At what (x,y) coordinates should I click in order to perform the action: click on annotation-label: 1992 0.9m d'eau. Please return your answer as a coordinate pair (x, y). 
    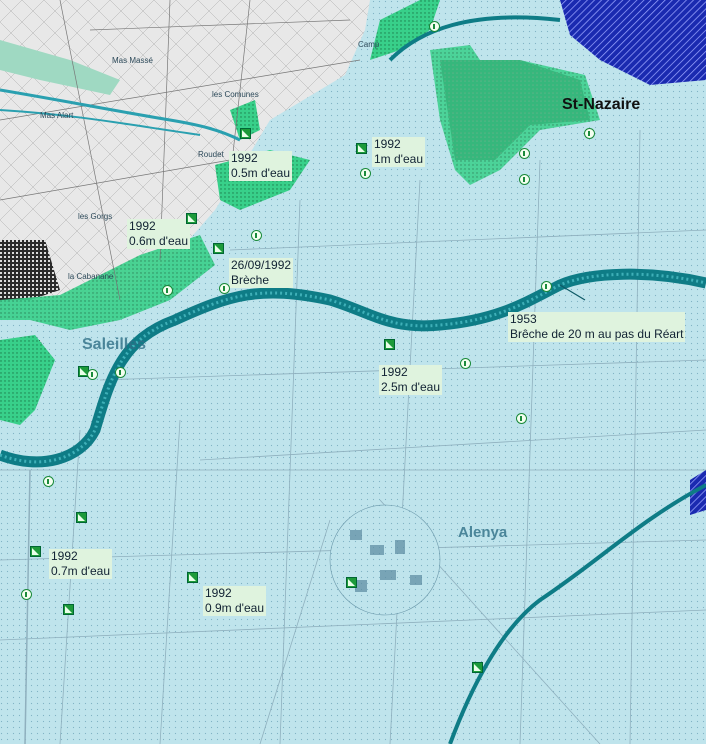
    Looking at the image, I should click on (234, 601).